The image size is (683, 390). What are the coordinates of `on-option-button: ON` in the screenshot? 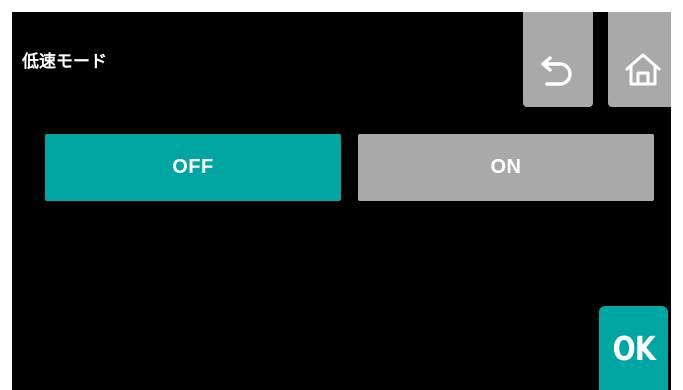 It's located at (506, 167).